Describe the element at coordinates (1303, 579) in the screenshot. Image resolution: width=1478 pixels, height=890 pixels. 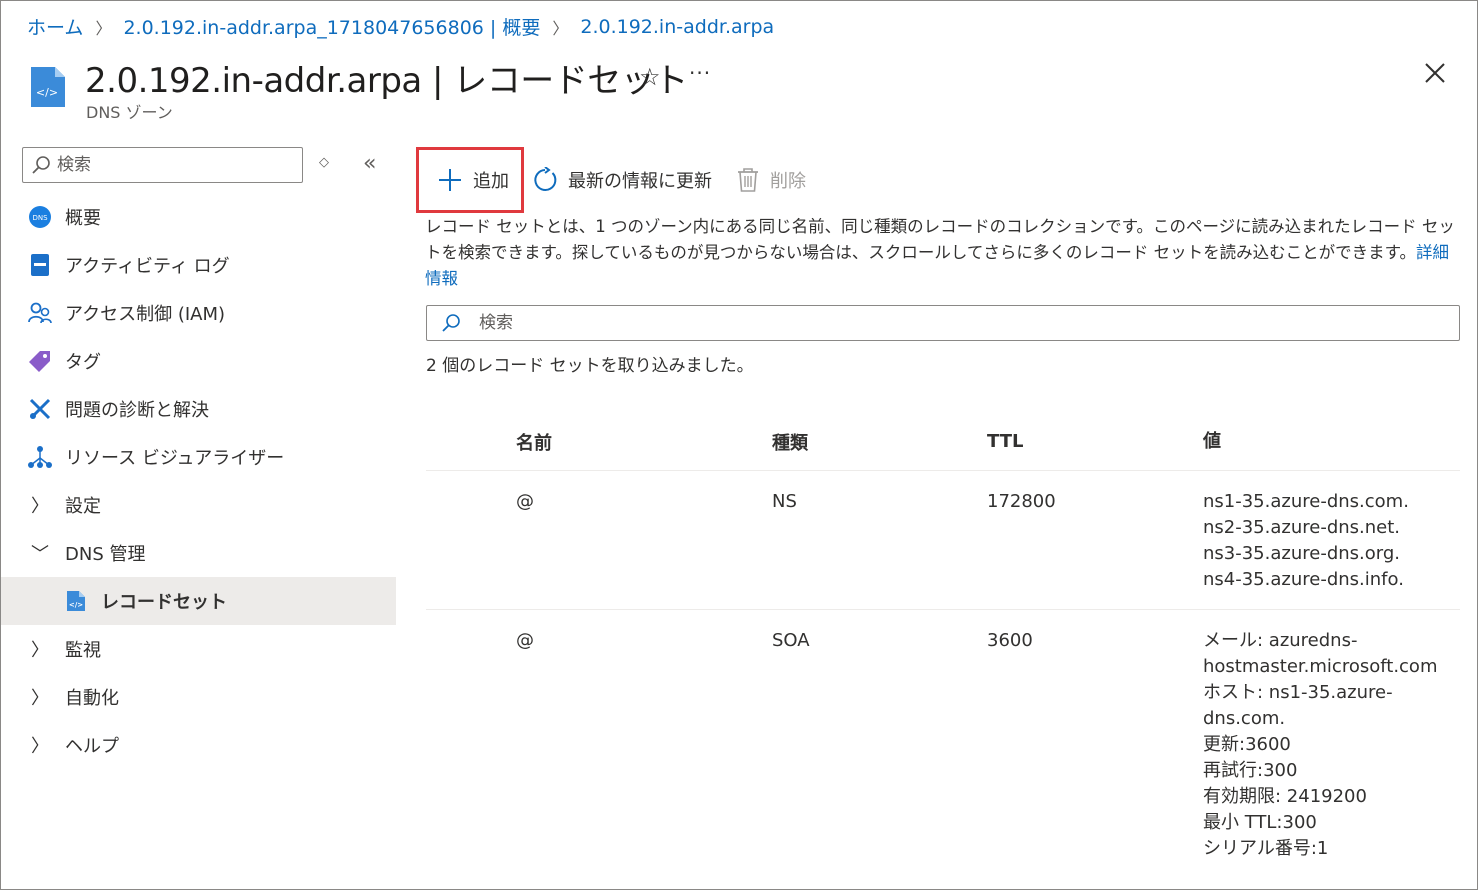
I see `value-line: ns4-35.azure-dns.info.` at that location.